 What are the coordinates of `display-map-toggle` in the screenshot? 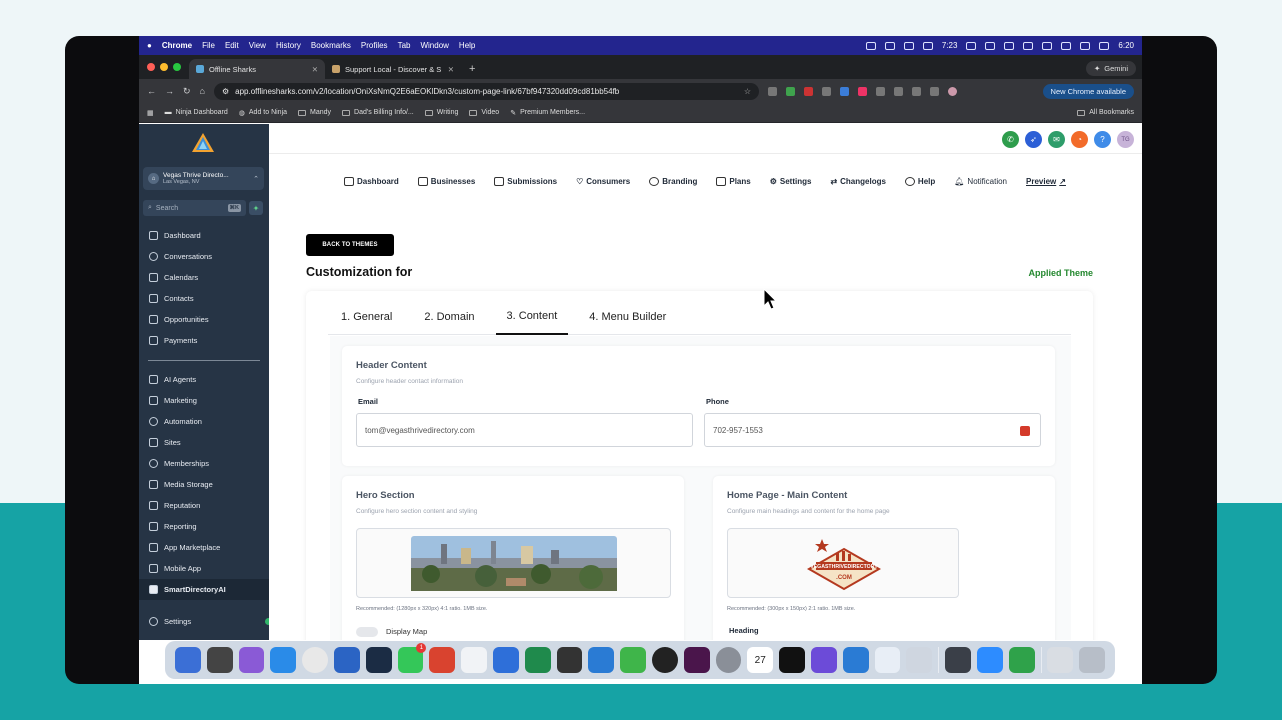 It's located at (367, 632).